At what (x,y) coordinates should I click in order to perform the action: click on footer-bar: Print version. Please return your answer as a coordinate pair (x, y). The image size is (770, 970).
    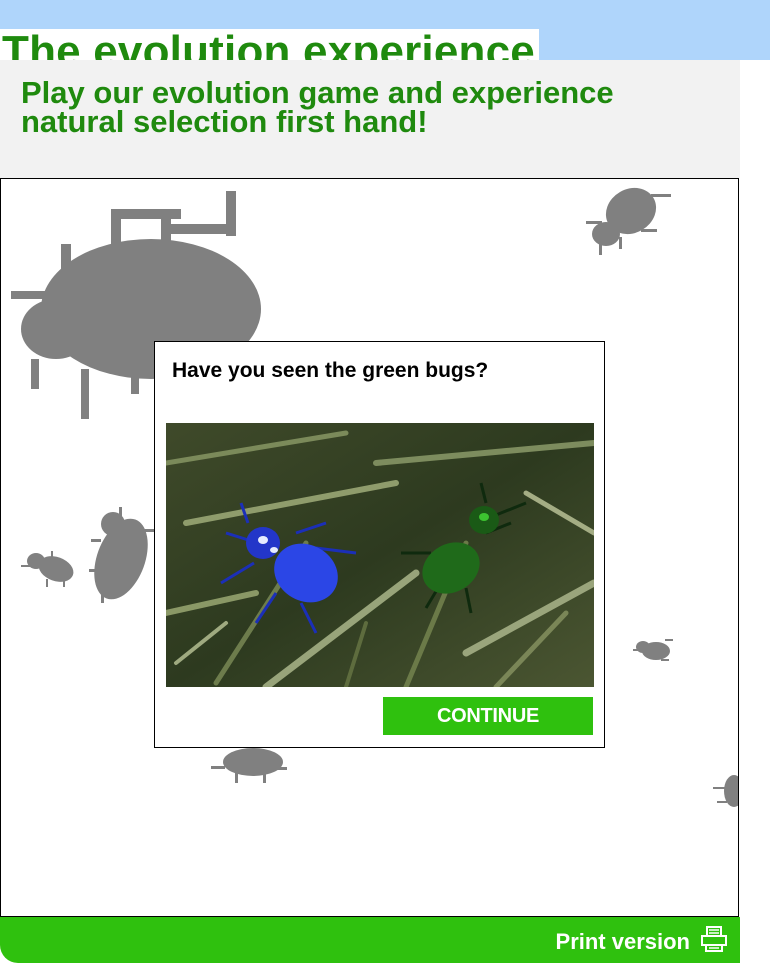
    Looking at the image, I should click on (370, 940).